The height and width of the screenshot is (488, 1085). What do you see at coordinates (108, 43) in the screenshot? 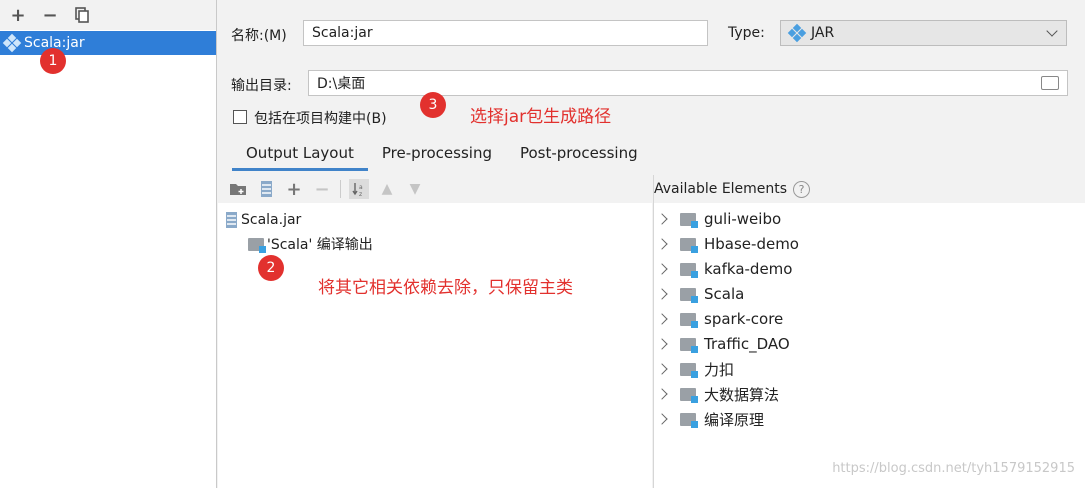
I see `artifact-item-scala-jar: Scala:jar` at bounding box center [108, 43].